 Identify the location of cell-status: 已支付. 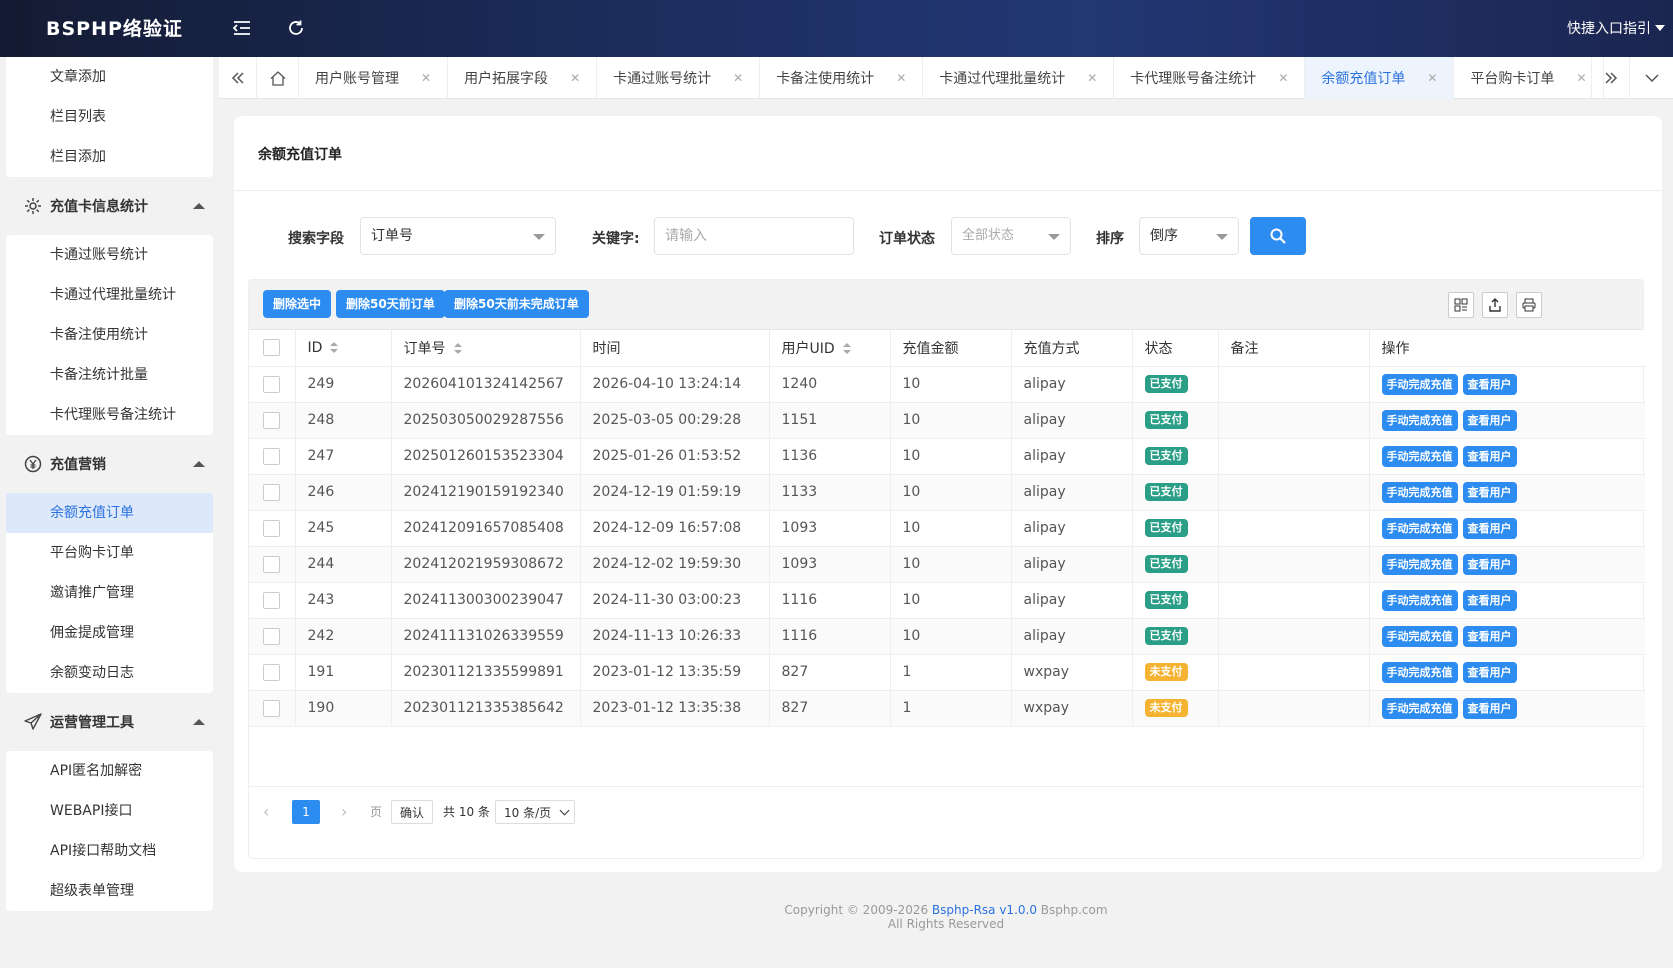
(1175, 636).